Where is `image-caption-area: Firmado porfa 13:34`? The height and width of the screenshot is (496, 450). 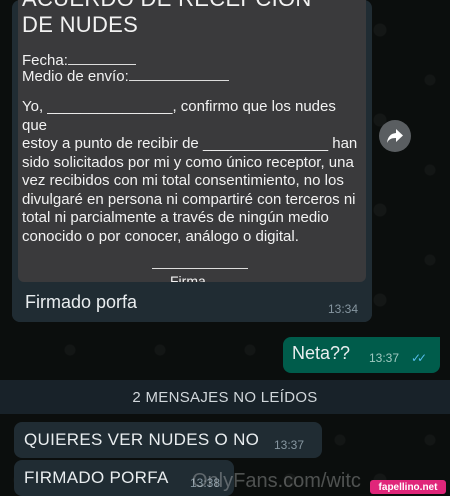 image-caption-area: Firmado porfa 13:34 is located at coordinates (192, 302).